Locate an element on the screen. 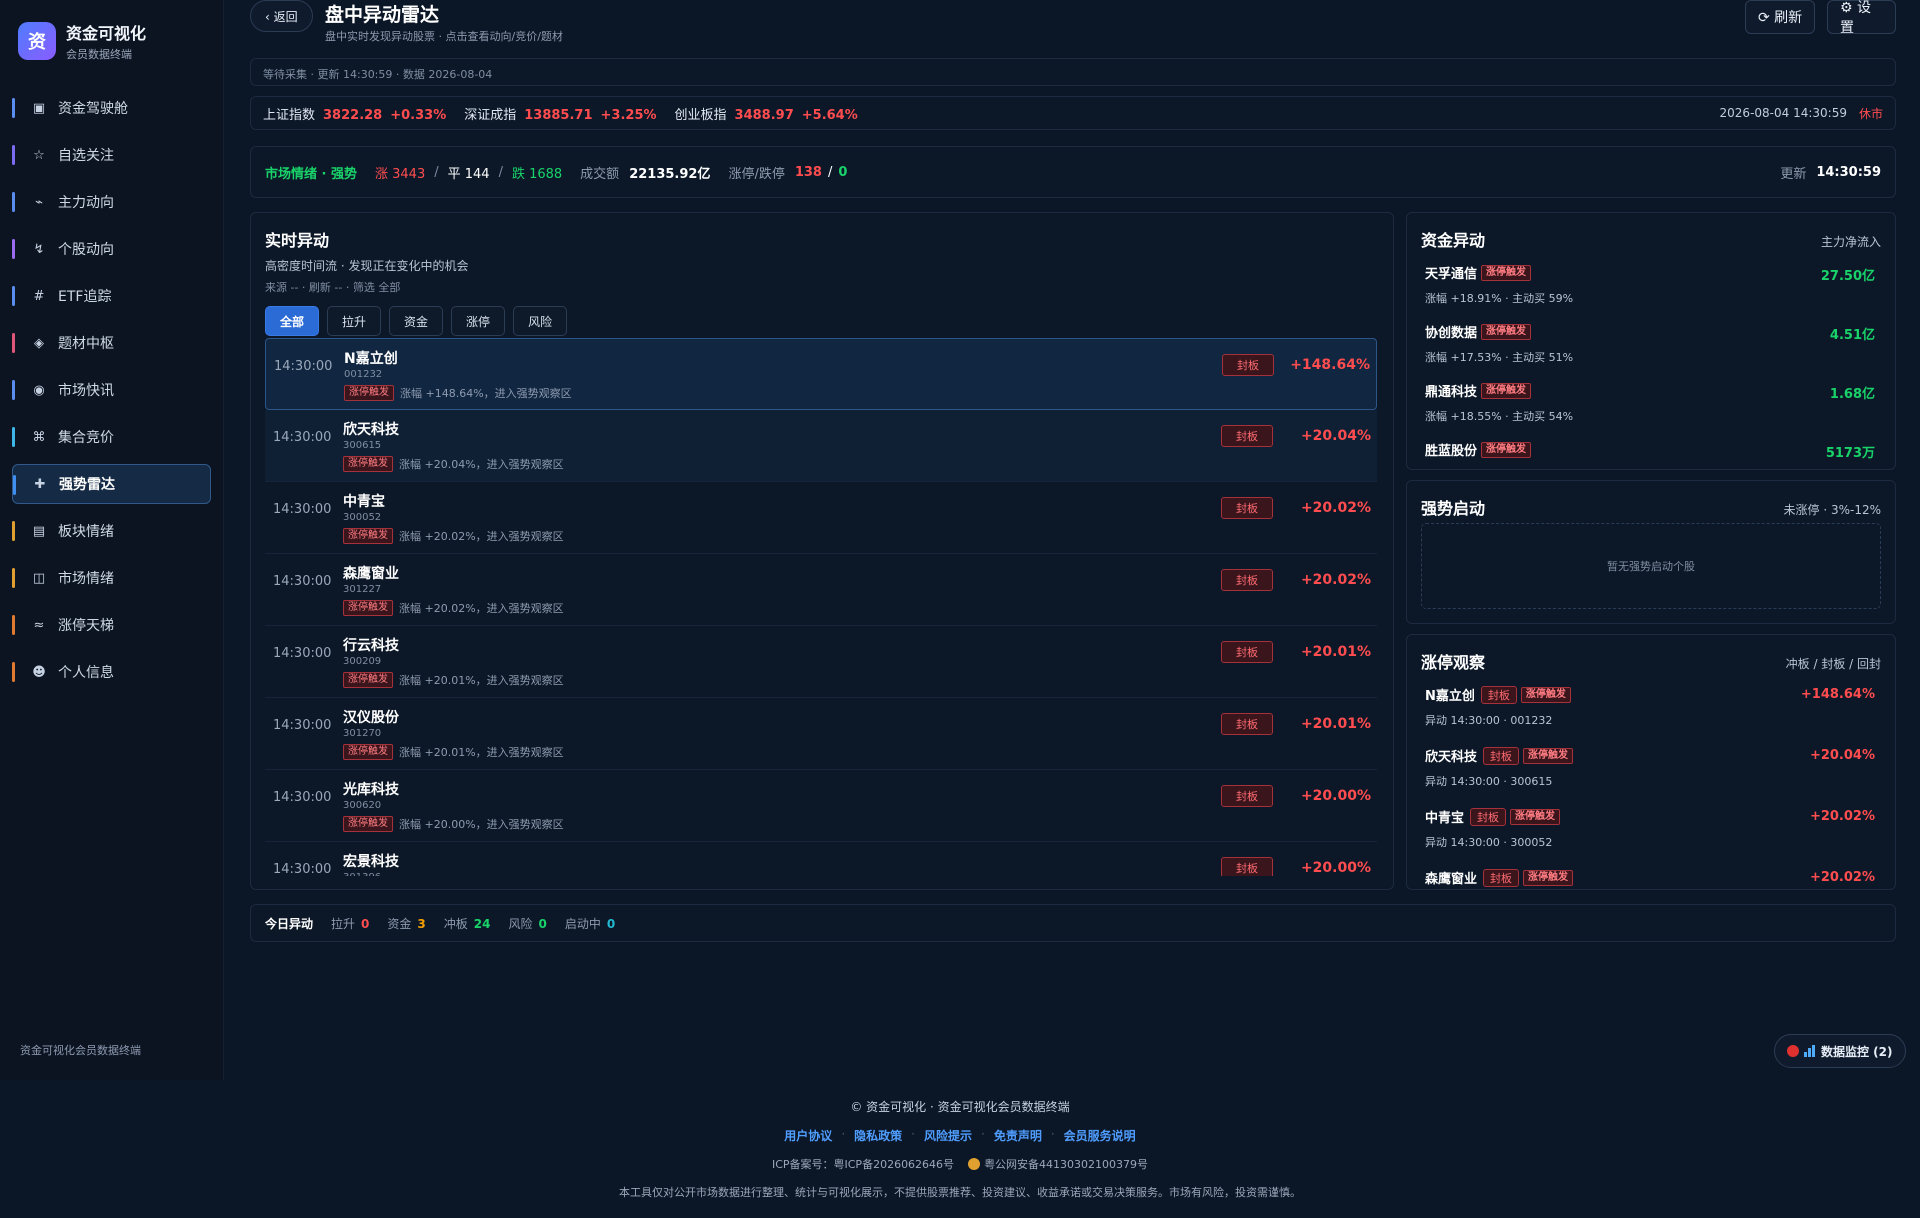  row-tagline: 涨停触发 涨幅 +20.02%，进入强势观察区 is located at coordinates (453, 608).